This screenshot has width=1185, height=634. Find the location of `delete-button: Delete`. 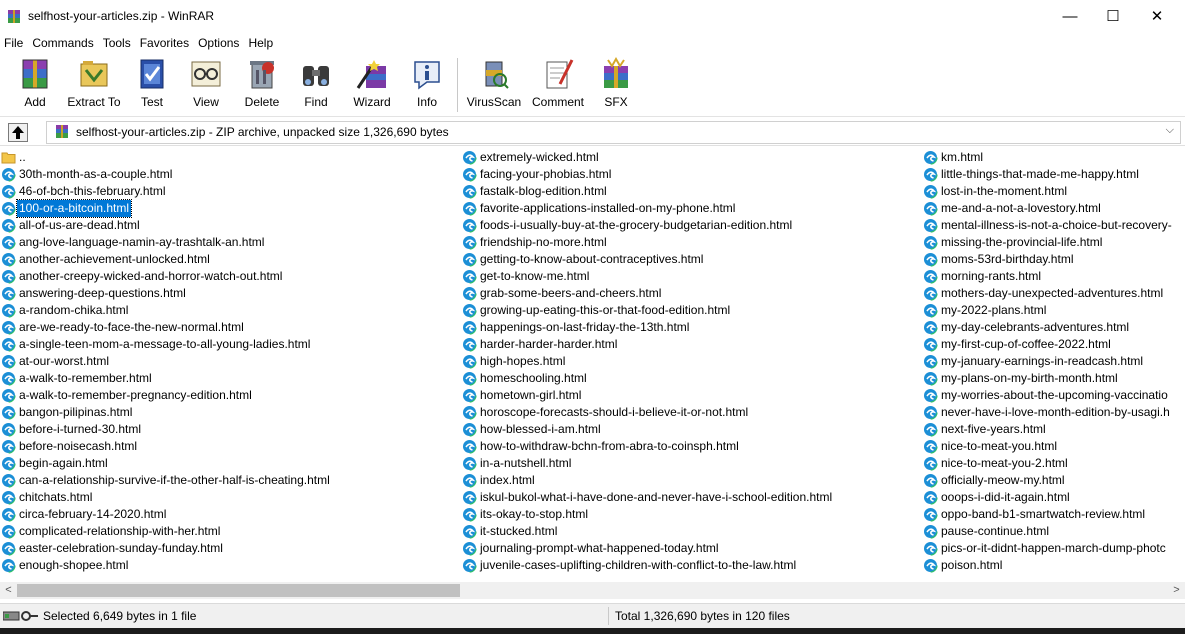

delete-button: Delete is located at coordinates (262, 85).